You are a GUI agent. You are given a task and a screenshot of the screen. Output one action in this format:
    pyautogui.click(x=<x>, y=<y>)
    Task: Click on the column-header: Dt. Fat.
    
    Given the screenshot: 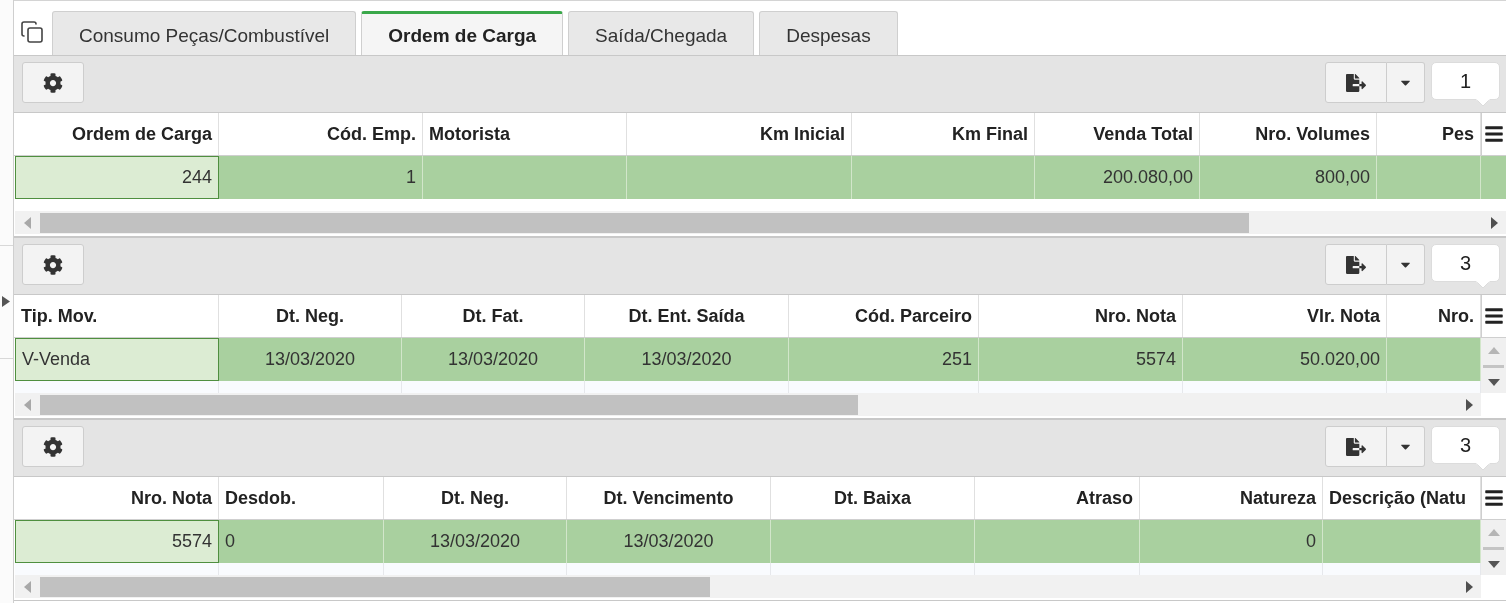 What is the action you would take?
    pyautogui.click(x=493, y=316)
    